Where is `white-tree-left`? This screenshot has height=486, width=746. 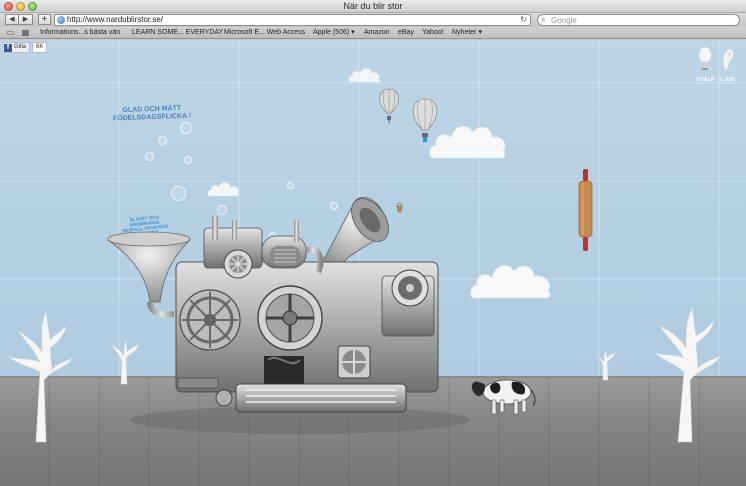
white-tree-left is located at coordinates (40, 377).